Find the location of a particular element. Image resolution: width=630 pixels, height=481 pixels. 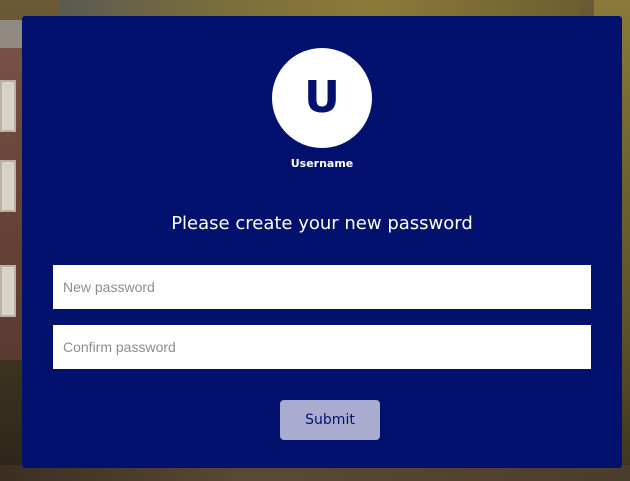

username-label: Username is located at coordinates (322, 163).